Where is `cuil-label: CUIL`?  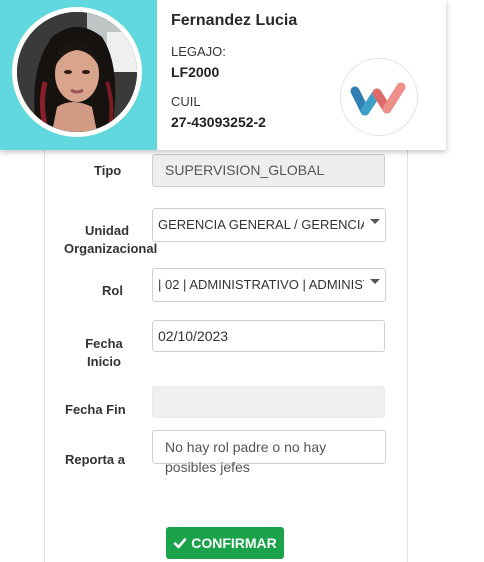
cuil-label: CUIL is located at coordinates (186, 101).